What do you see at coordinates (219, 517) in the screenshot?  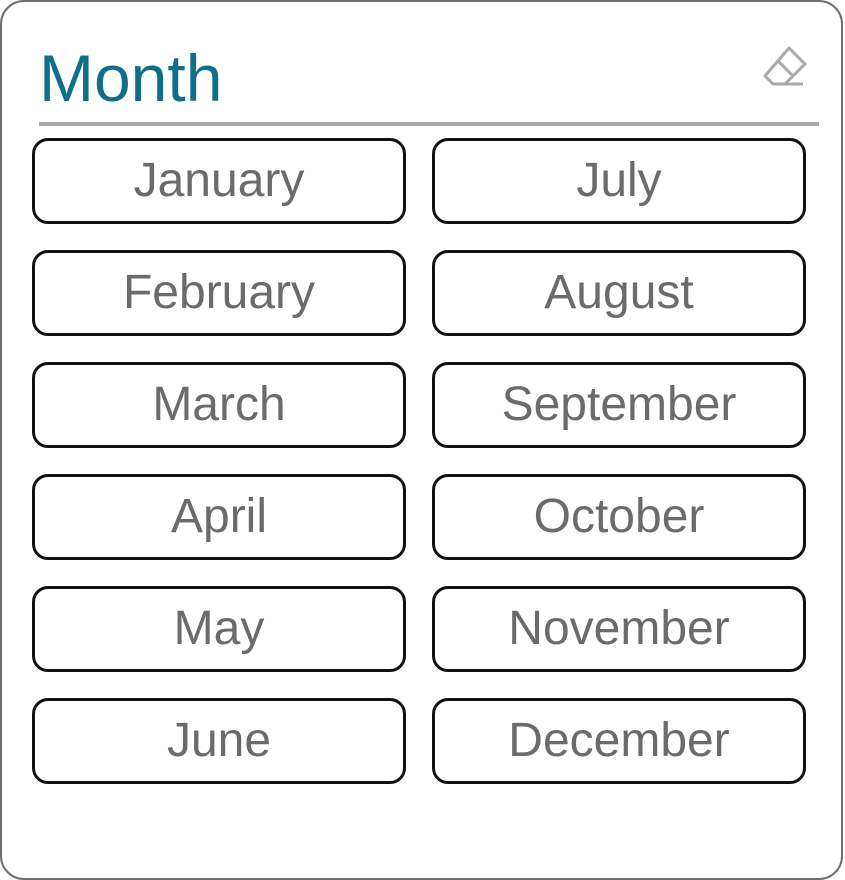 I see `month-button-april: April` at bounding box center [219, 517].